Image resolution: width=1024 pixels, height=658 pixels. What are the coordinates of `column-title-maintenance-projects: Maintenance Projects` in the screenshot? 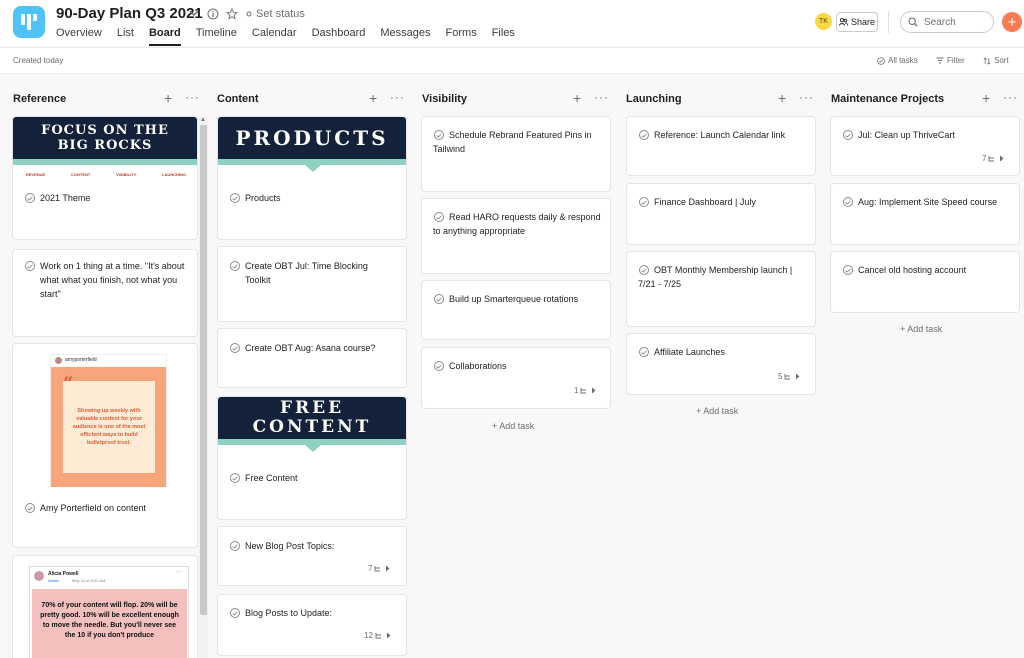 It's located at (887, 99).